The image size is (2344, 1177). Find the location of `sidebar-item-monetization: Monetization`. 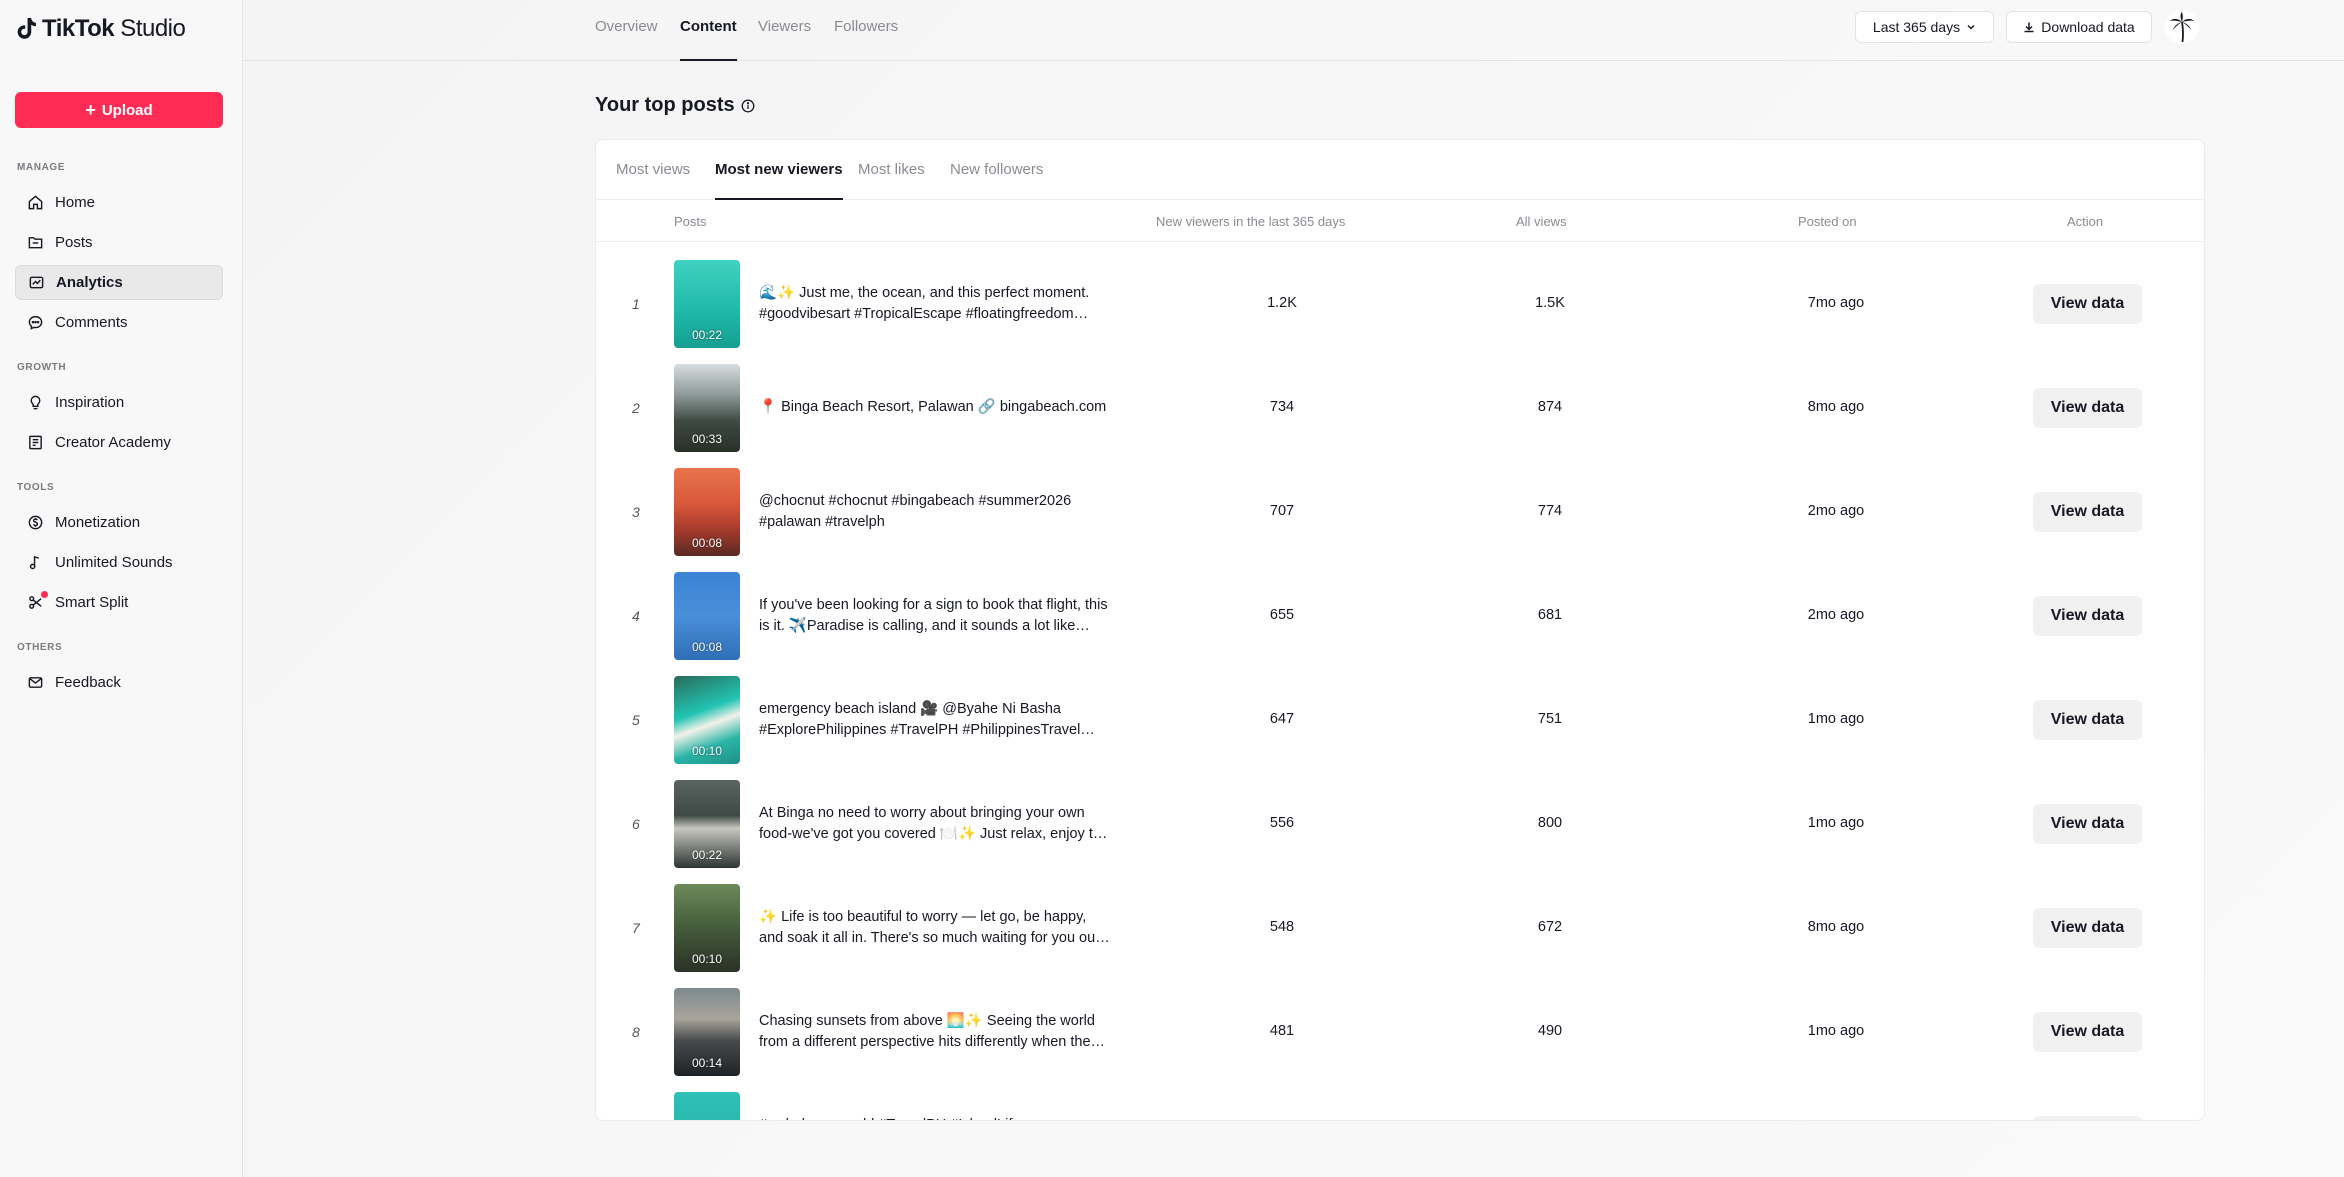

sidebar-item-monetization: Monetization is located at coordinates (119, 522).